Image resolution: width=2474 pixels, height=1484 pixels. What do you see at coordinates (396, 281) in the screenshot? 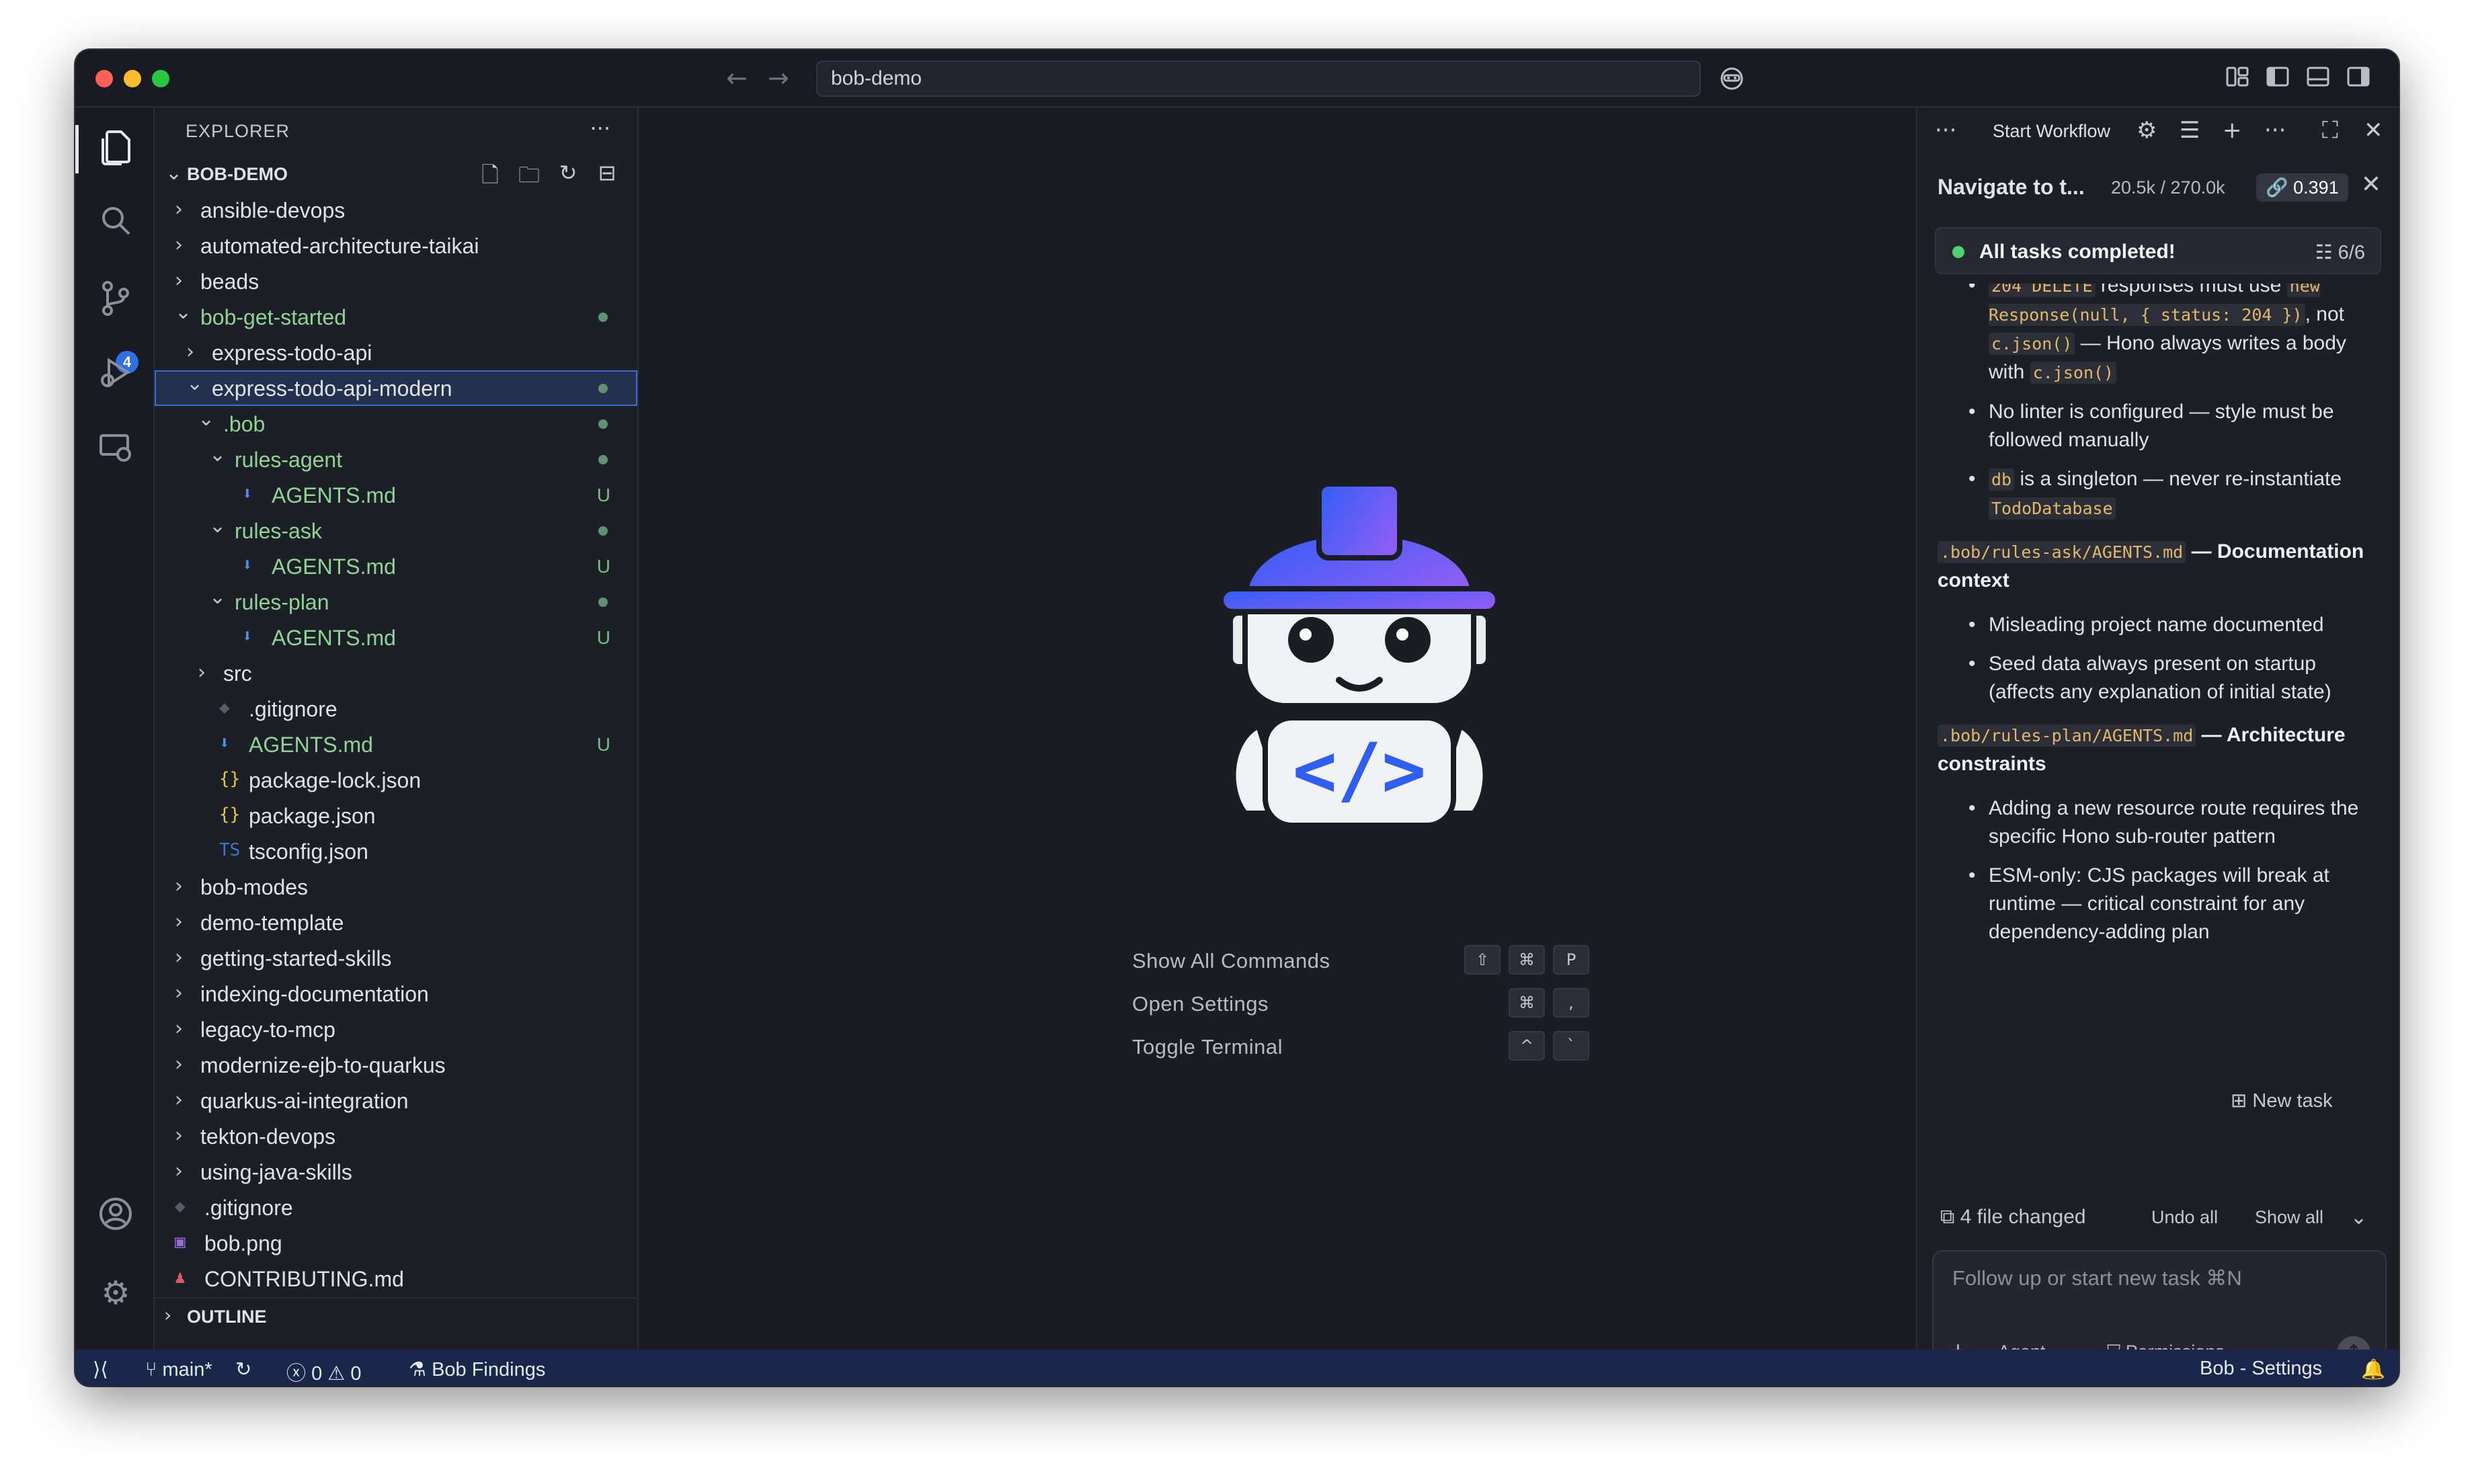
I see `tree-folder: › beads` at bounding box center [396, 281].